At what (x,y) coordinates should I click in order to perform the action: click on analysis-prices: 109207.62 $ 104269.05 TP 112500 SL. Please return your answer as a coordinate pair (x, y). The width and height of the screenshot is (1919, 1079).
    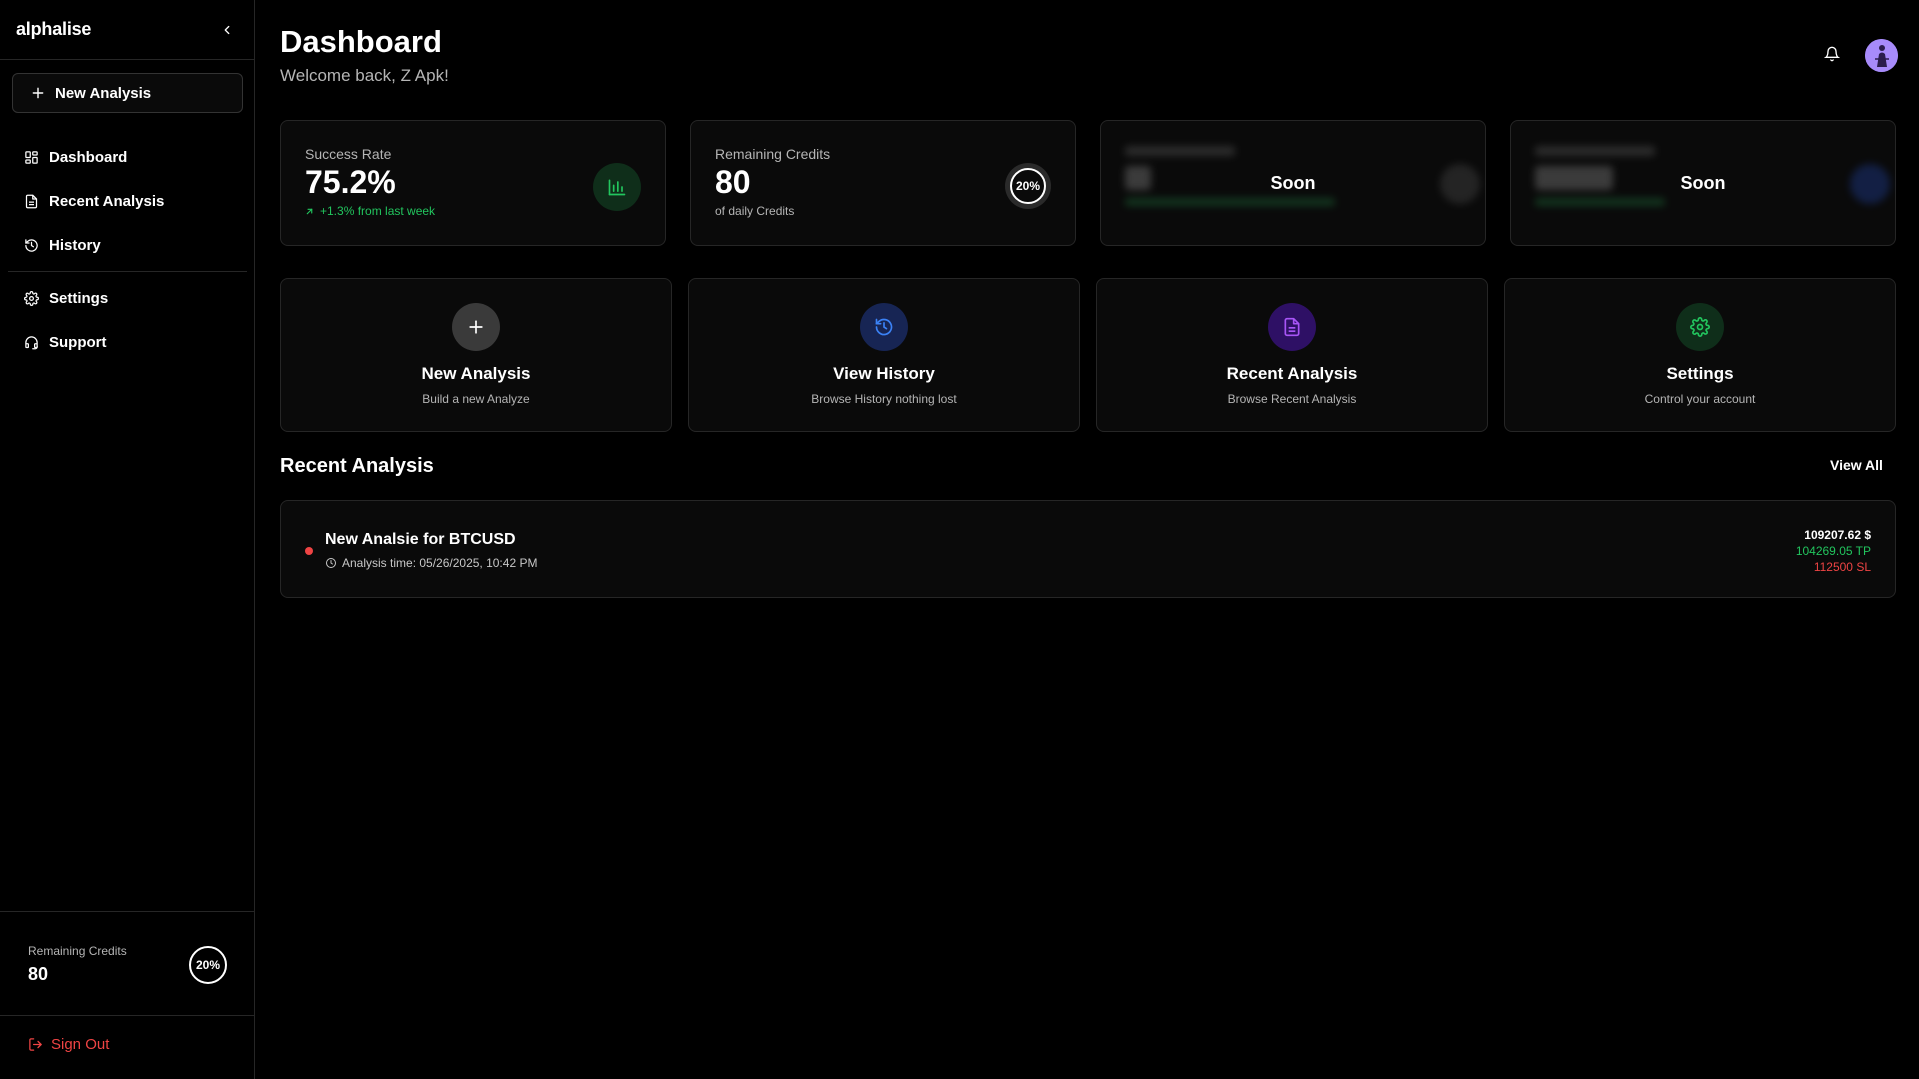
    Looking at the image, I should click on (1833, 551).